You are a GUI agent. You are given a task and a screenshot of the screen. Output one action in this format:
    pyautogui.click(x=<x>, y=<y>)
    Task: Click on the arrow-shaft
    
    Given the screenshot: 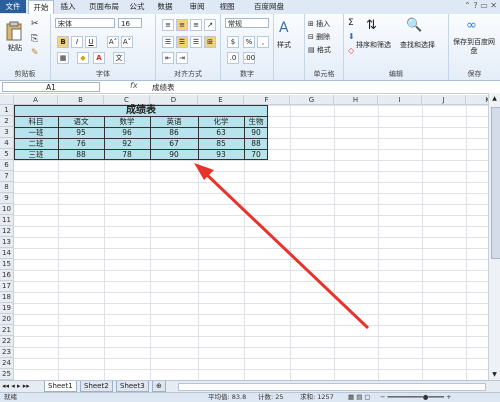 What is the action you would take?
    pyautogui.click(x=286, y=250)
    